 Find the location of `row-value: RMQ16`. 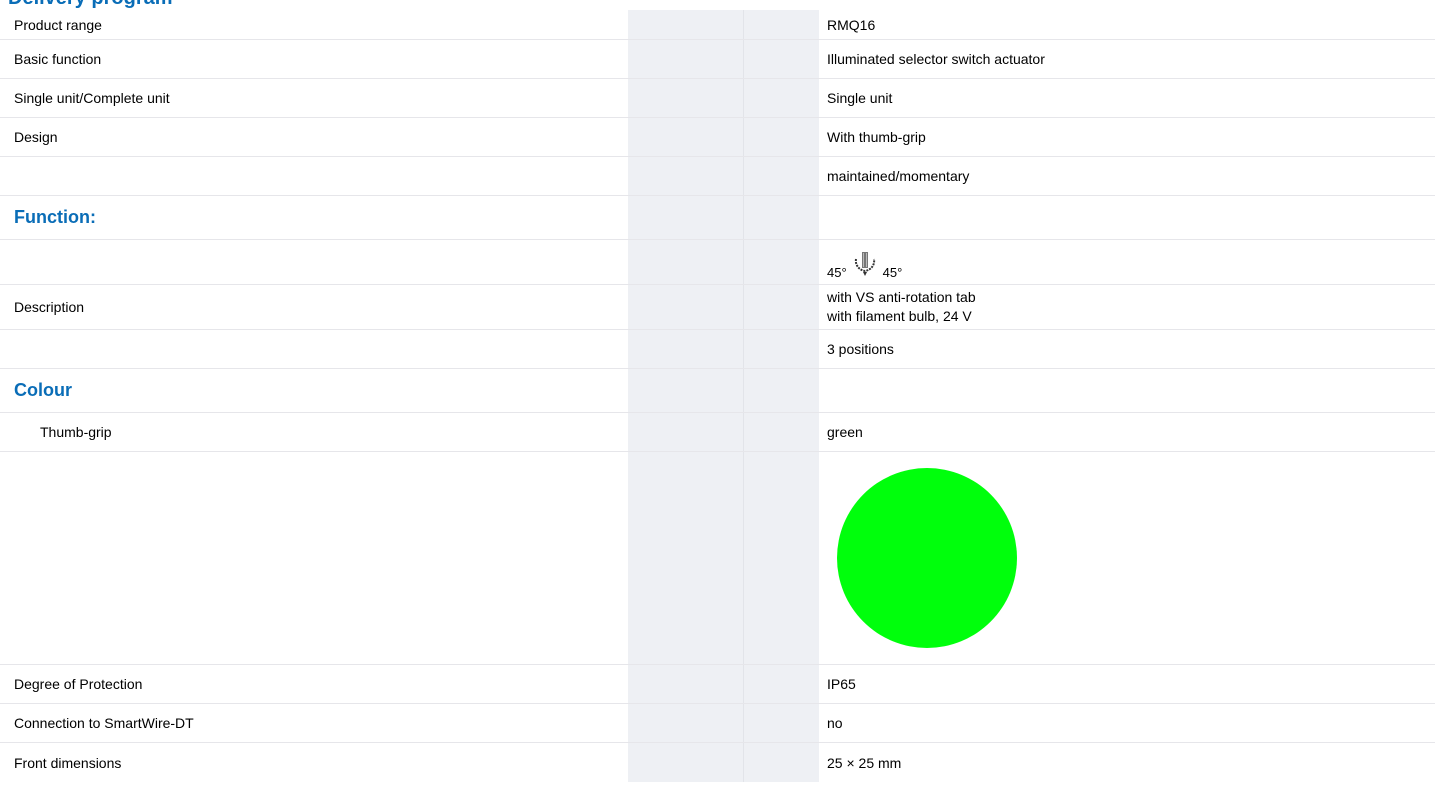

row-value: RMQ16 is located at coordinates (851, 24).